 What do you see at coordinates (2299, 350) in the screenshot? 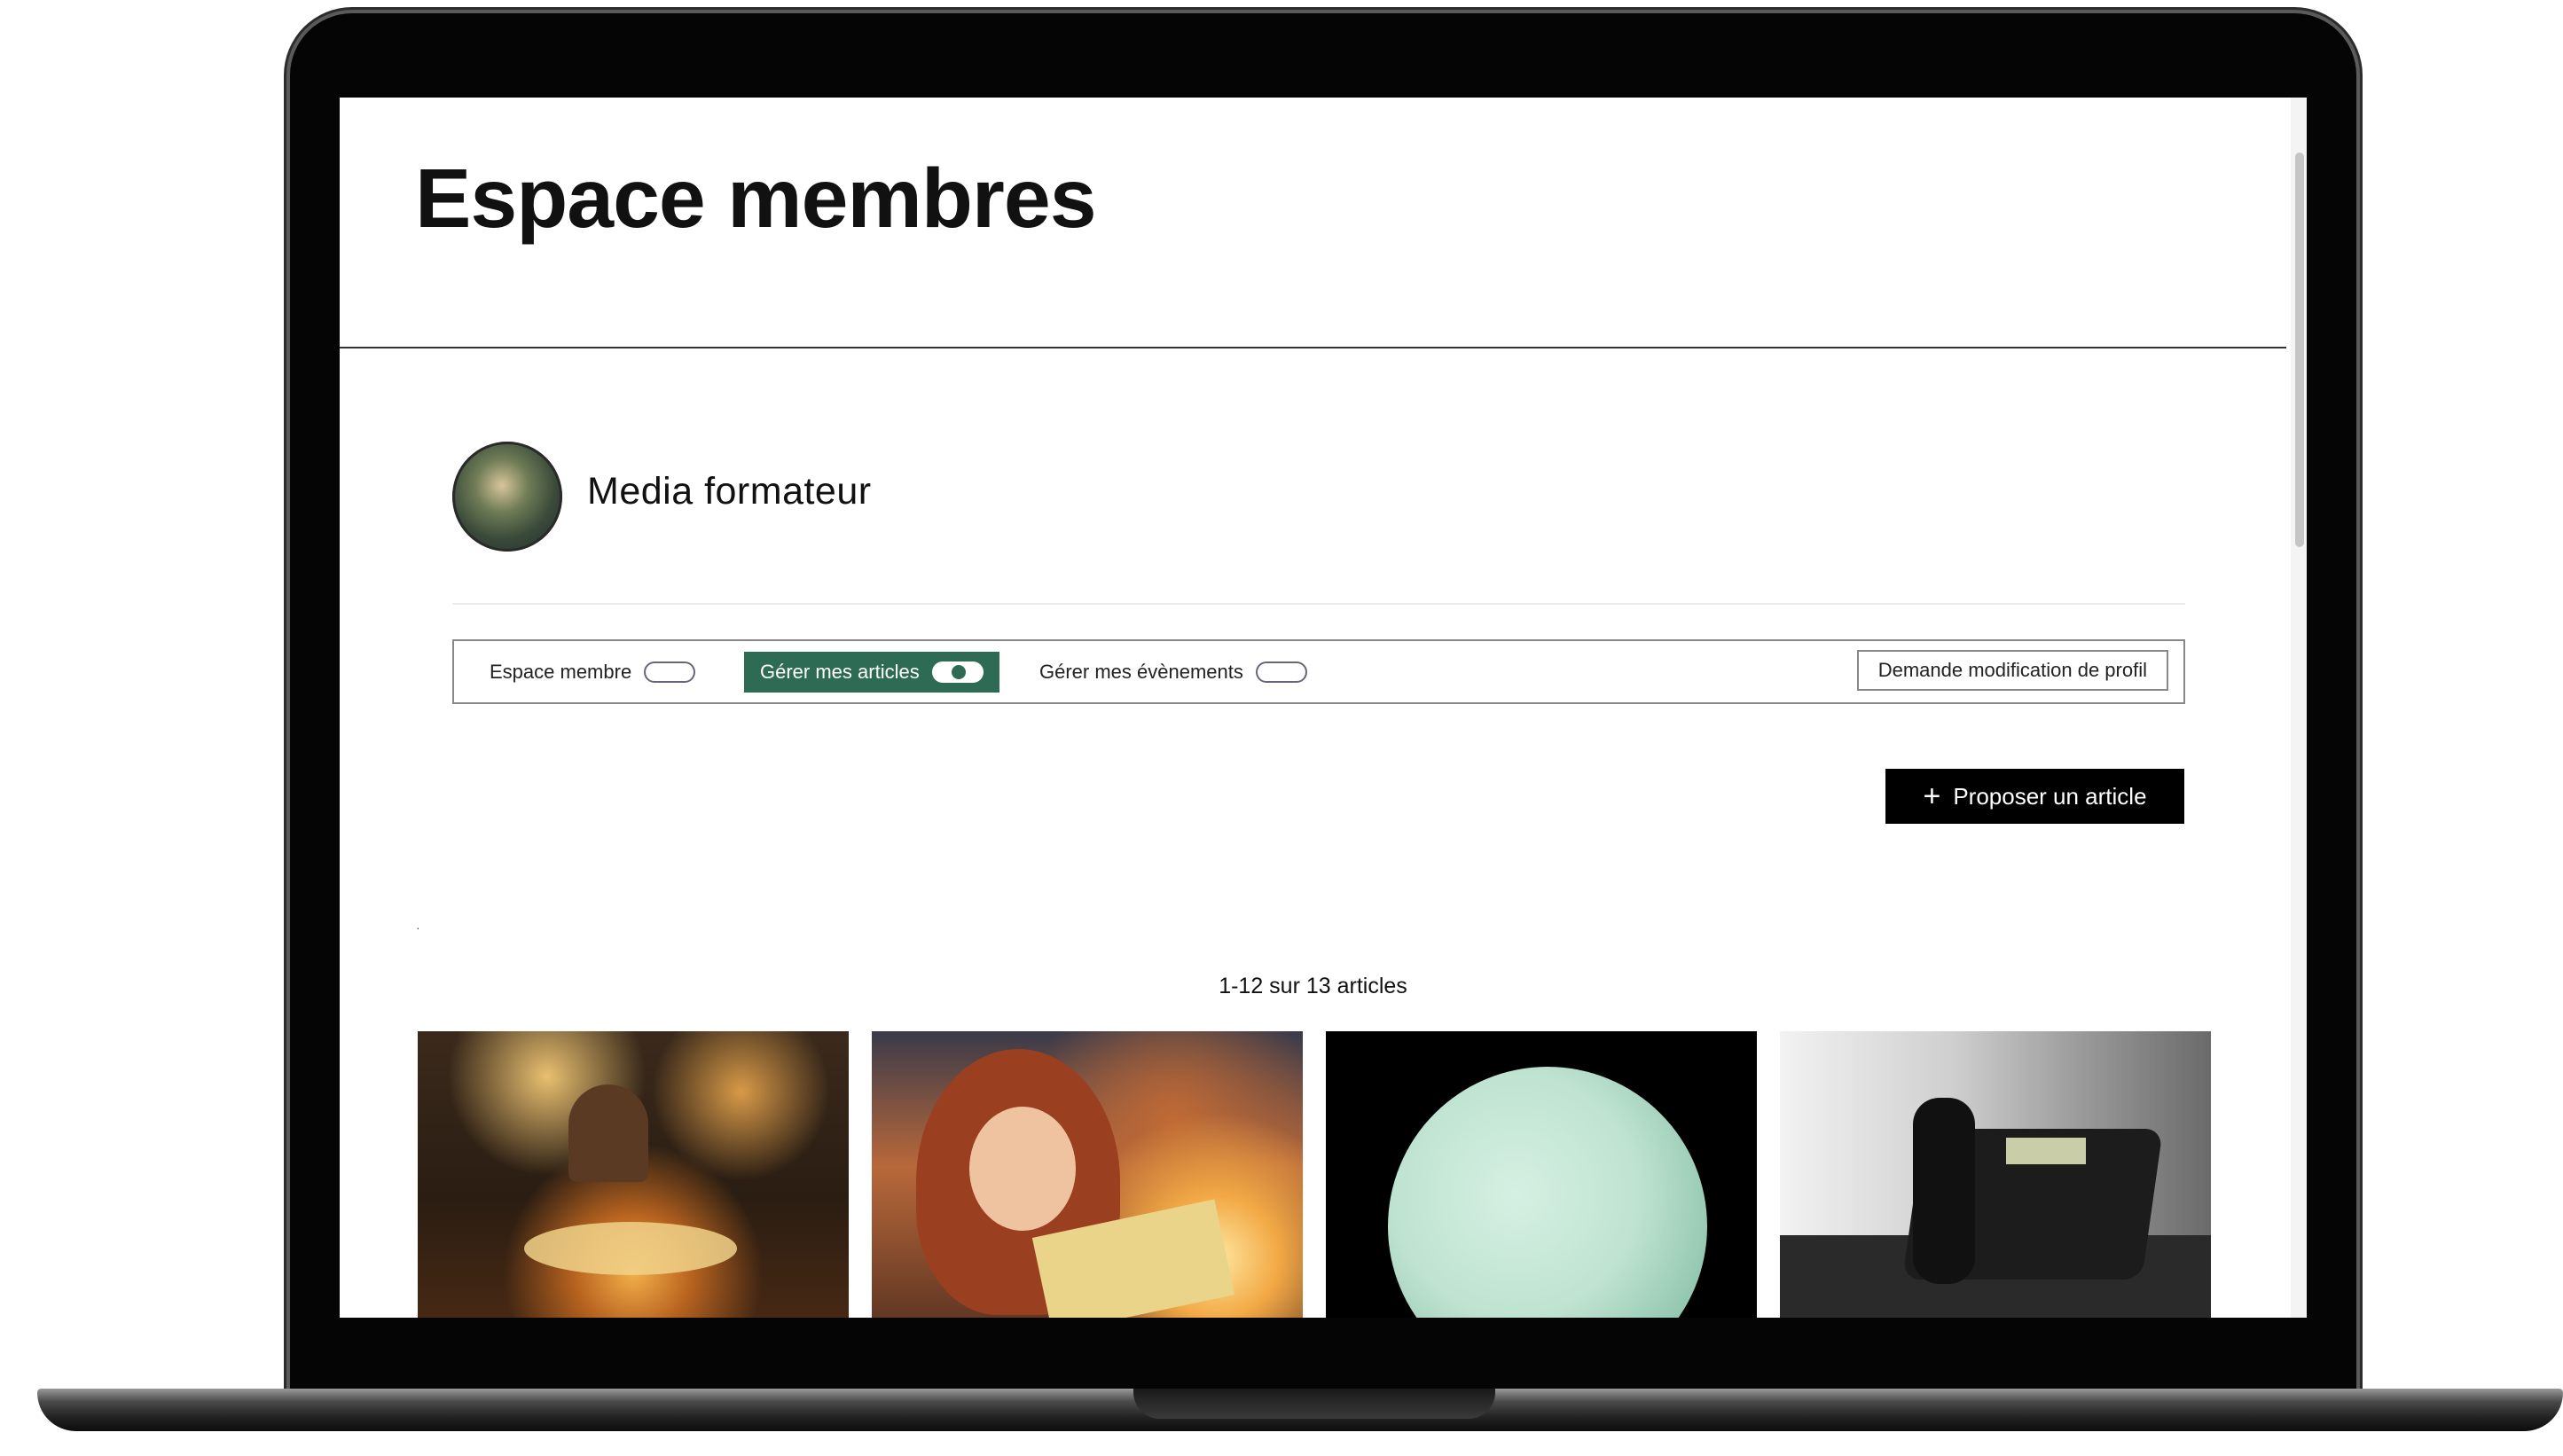
I see `scrollbar-thumb` at bounding box center [2299, 350].